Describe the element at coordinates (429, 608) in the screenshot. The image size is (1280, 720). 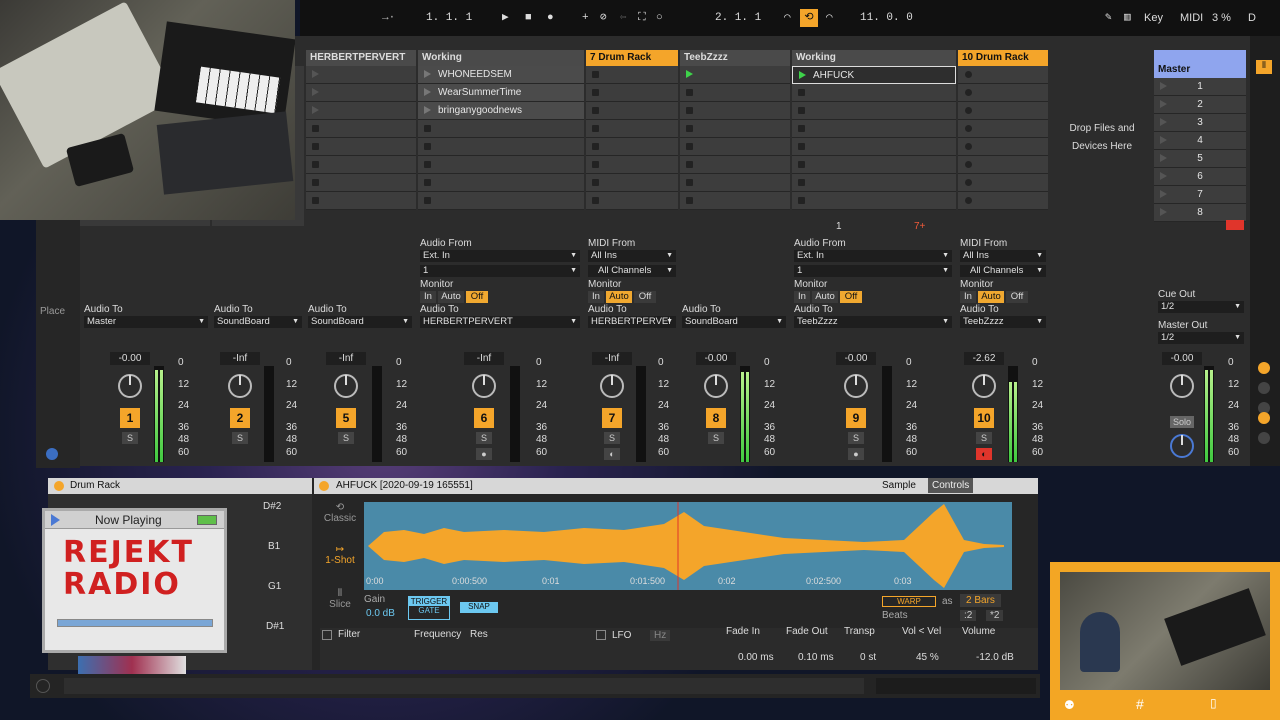
I see `trigger-gate-toggle: TRIGGER GATE` at that location.